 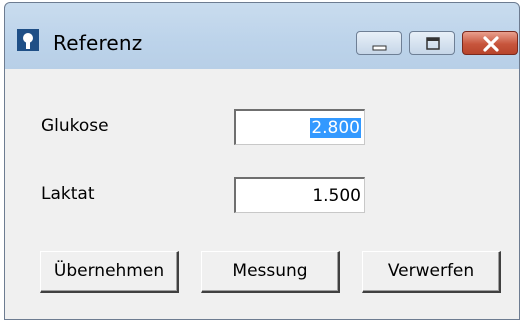 What do you see at coordinates (28, 40) in the screenshot?
I see `app-icon` at bounding box center [28, 40].